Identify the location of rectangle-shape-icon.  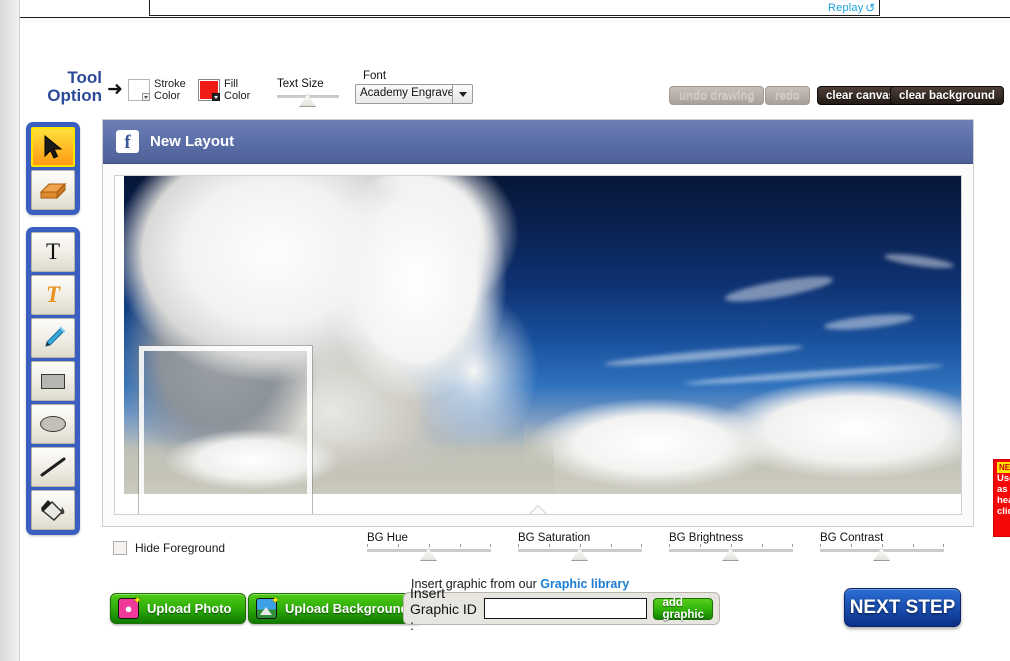
(53, 381).